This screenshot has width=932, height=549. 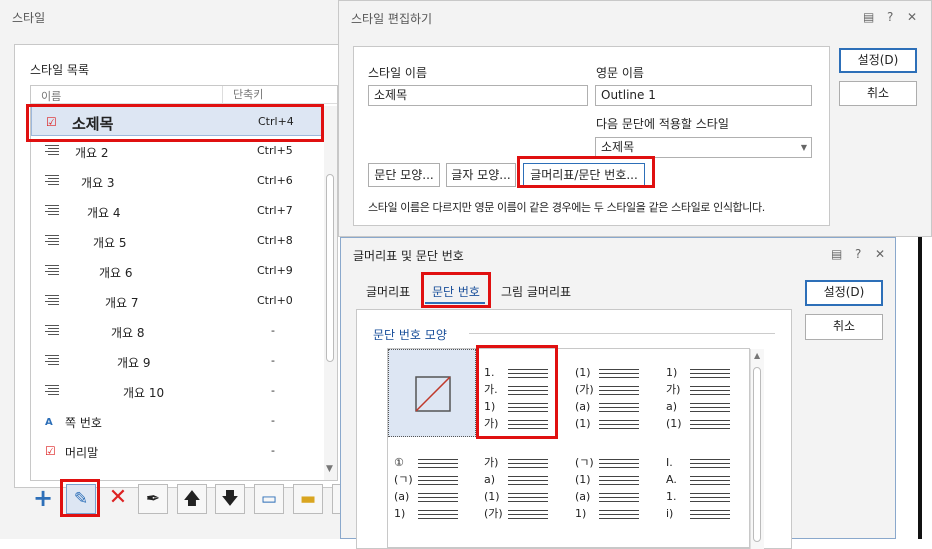 I want to click on english-name-label: 영문 이름, so click(x=620, y=73).